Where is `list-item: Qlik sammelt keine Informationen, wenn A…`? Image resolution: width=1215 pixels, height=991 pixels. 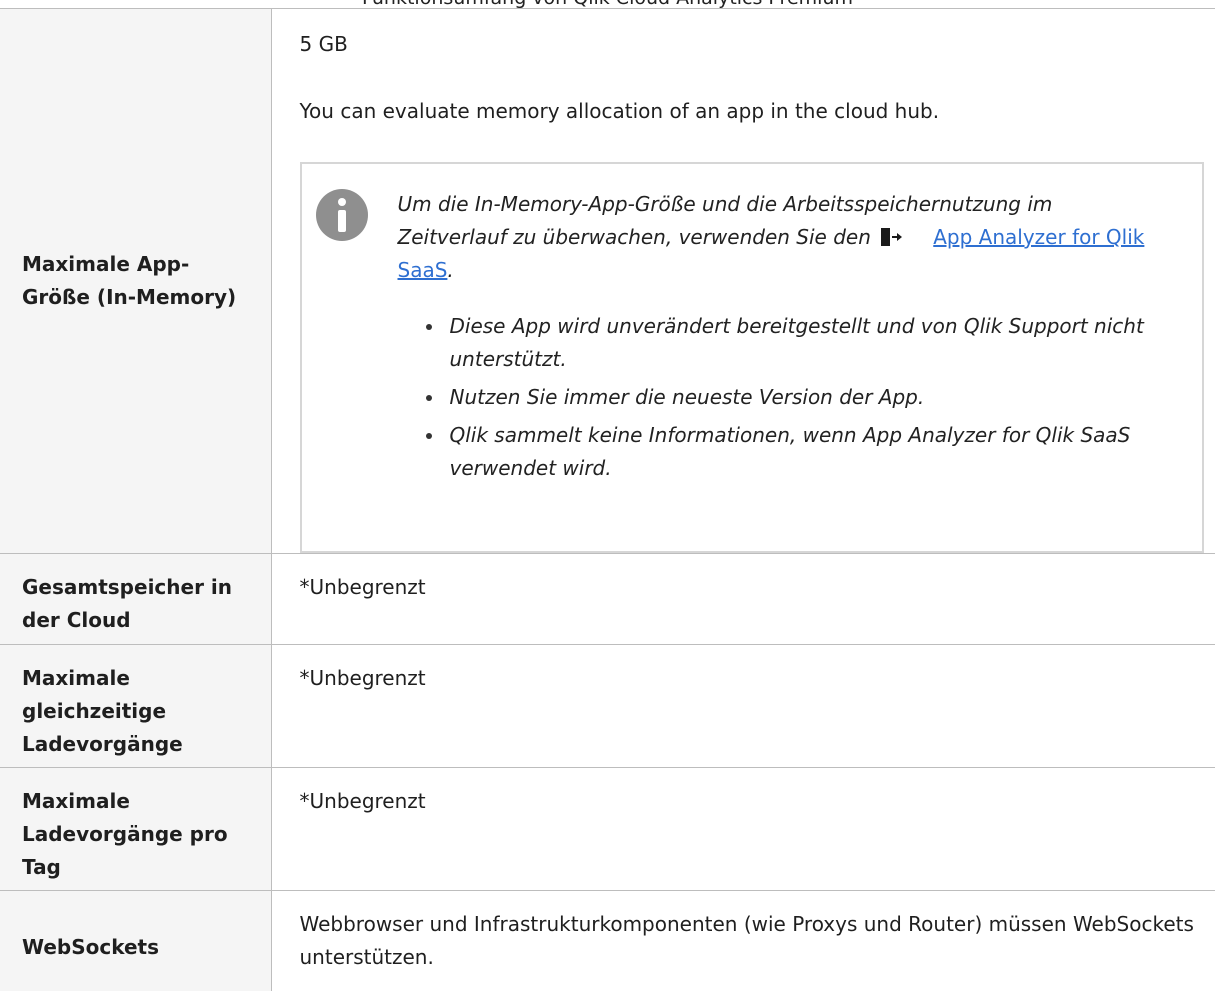
list-item: Qlik sammelt keine Informationen, wenn A… is located at coordinates (794, 452).